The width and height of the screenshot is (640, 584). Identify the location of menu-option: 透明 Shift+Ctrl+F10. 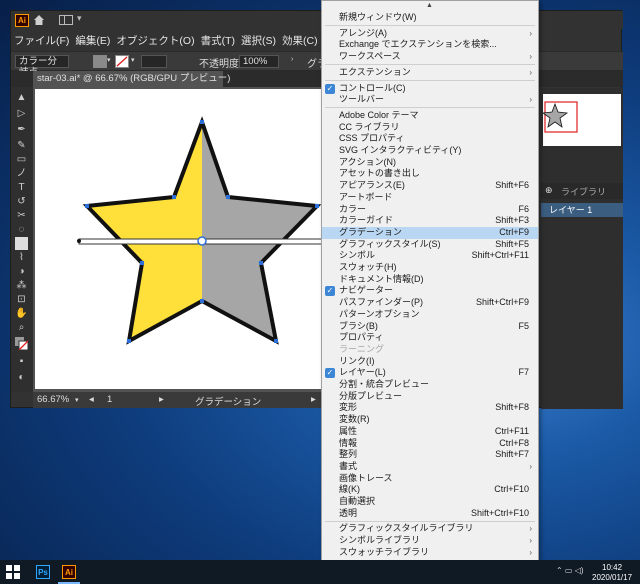
(430, 514).